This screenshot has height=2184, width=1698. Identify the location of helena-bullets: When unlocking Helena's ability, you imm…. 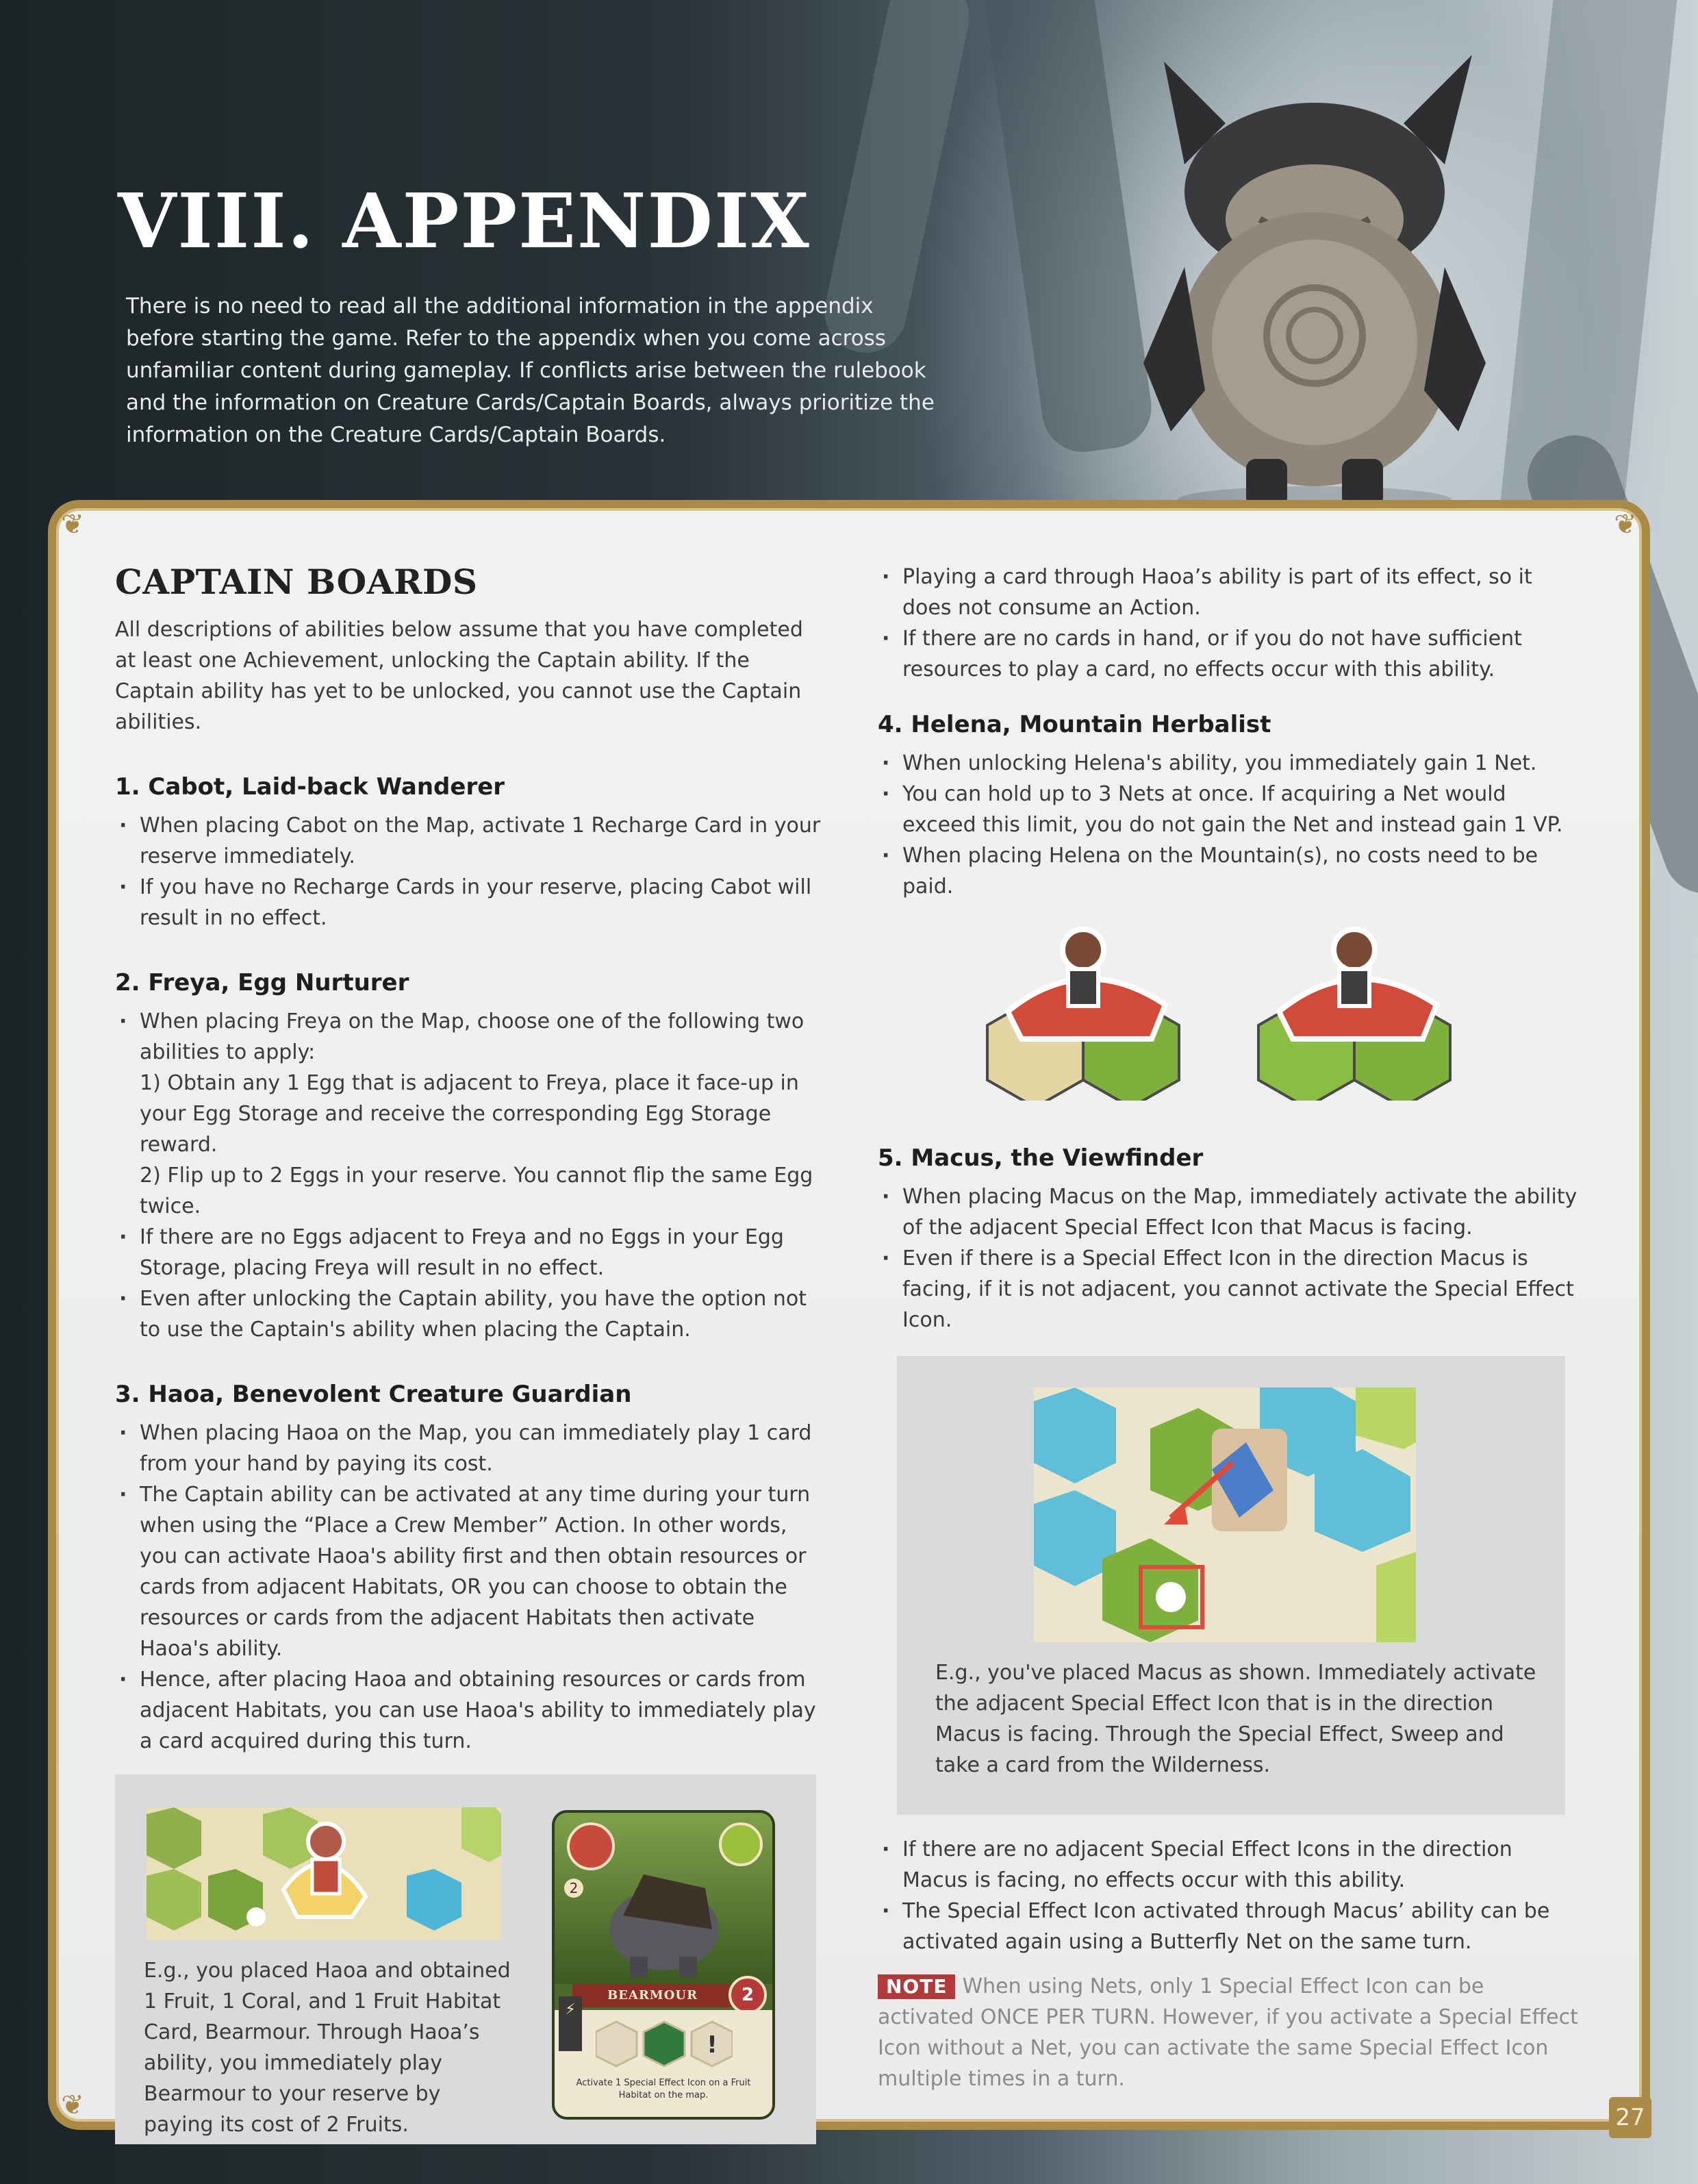
(1230, 825).